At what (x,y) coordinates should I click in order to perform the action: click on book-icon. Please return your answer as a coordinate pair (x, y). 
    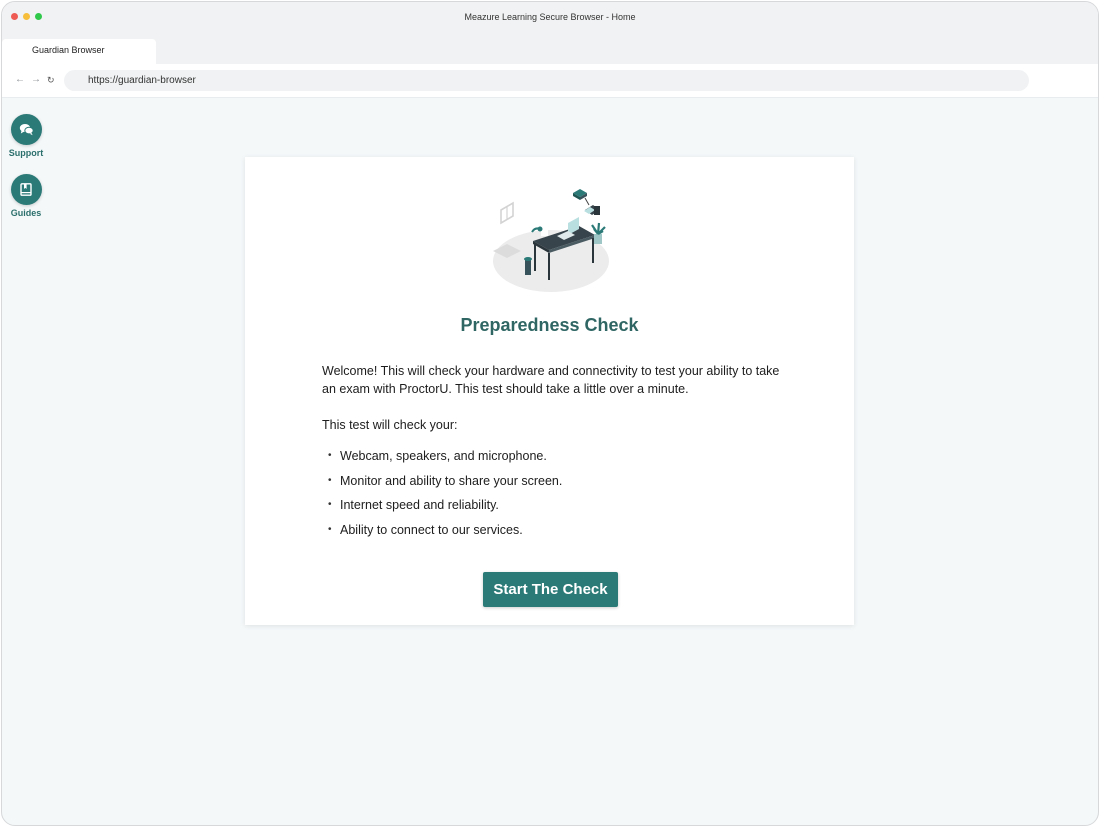
    Looking at the image, I should click on (26, 189).